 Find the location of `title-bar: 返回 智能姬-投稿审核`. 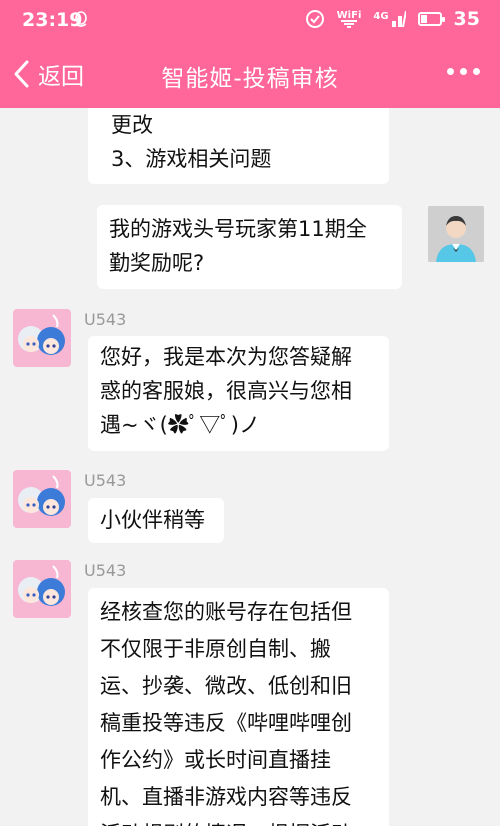

title-bar: 返回 智能姬-投稿审核 is located at coordinates (250, 75).